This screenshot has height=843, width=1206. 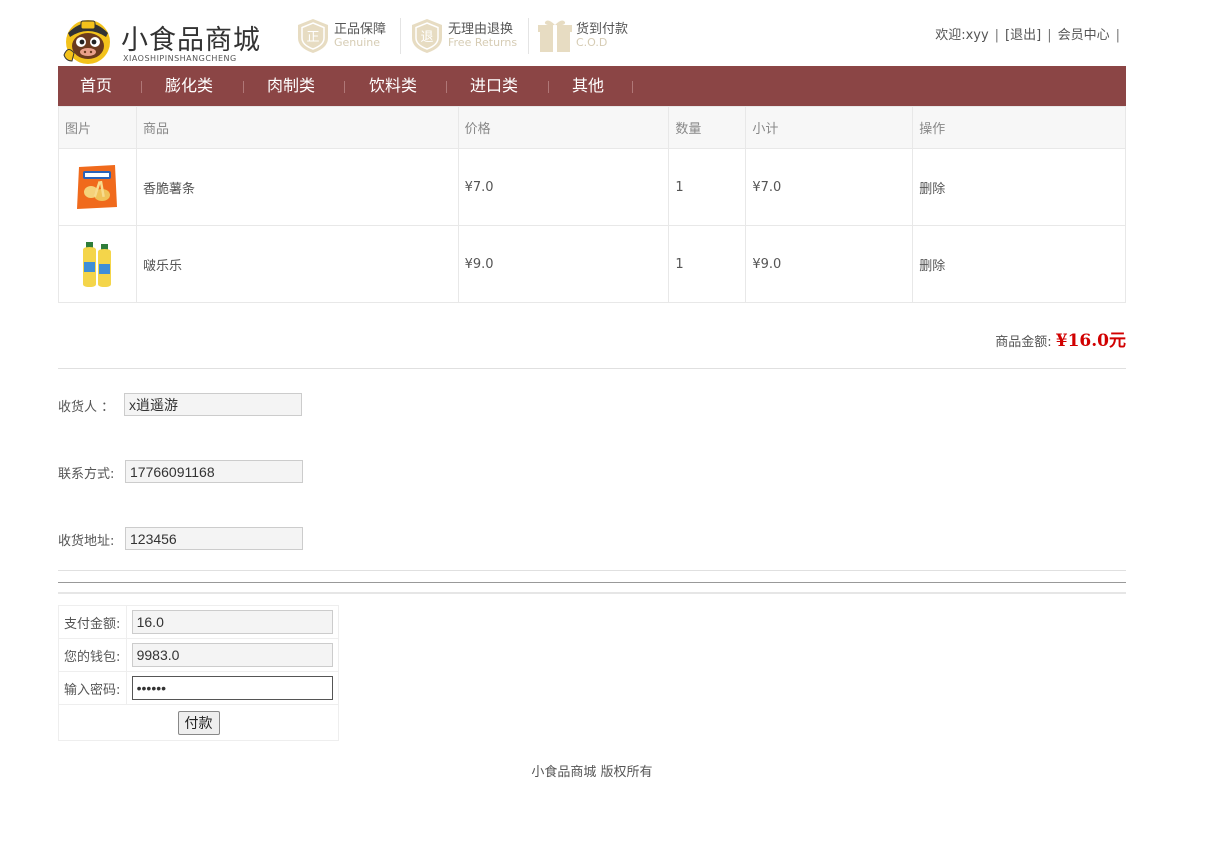 I want to click on product-name: 香脆薯条, so click(x=297, y=187).